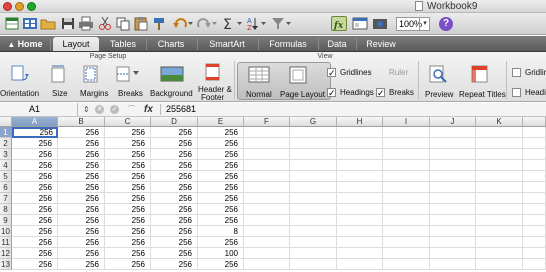 Image resolution: width=546 pixels, height=272 pixels. What do you see at coordinates (91, 74) in the screenshot?
I see `margins-icon` at bounding box center [91, 74].